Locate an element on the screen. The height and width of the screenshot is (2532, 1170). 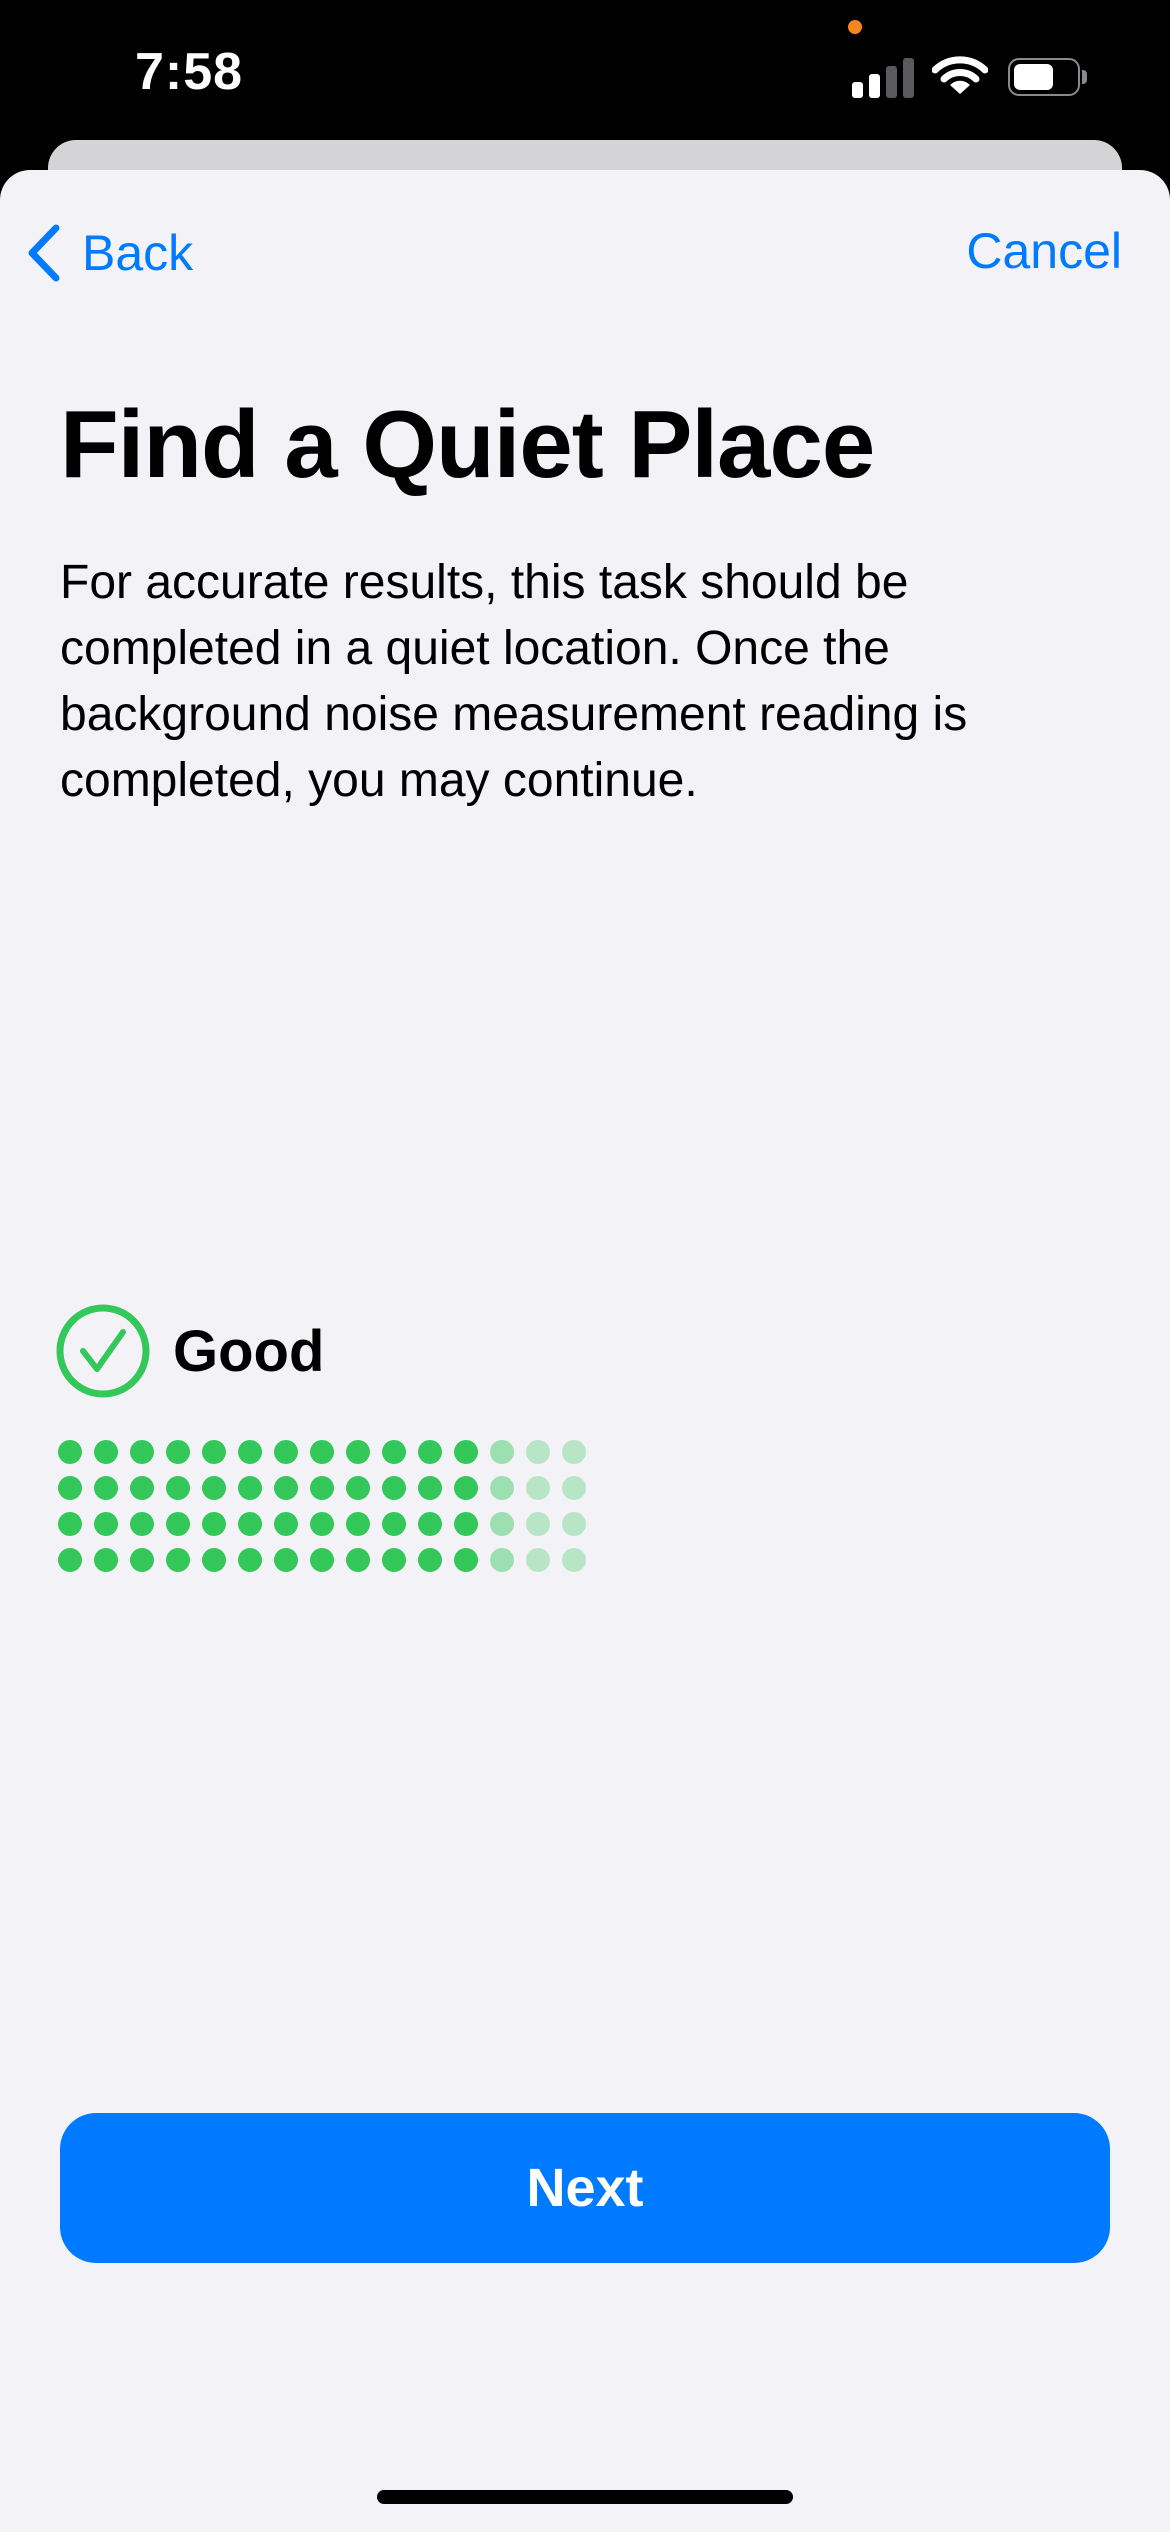
home-indicator is located at coordinates (585, 2497).